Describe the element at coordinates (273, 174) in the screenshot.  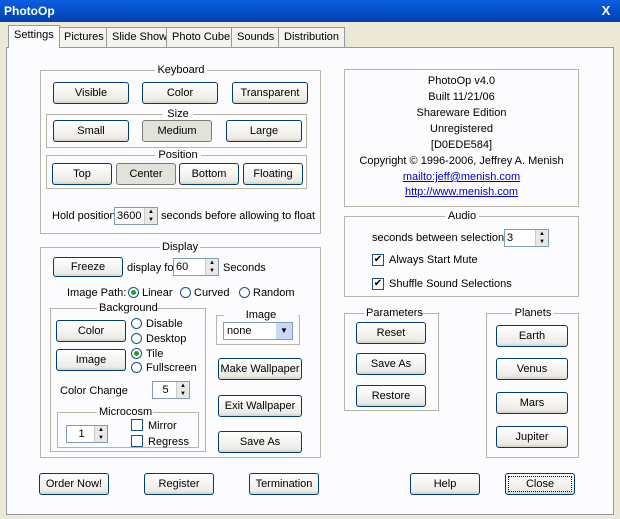
I see `floating-button: Floating` at that location.